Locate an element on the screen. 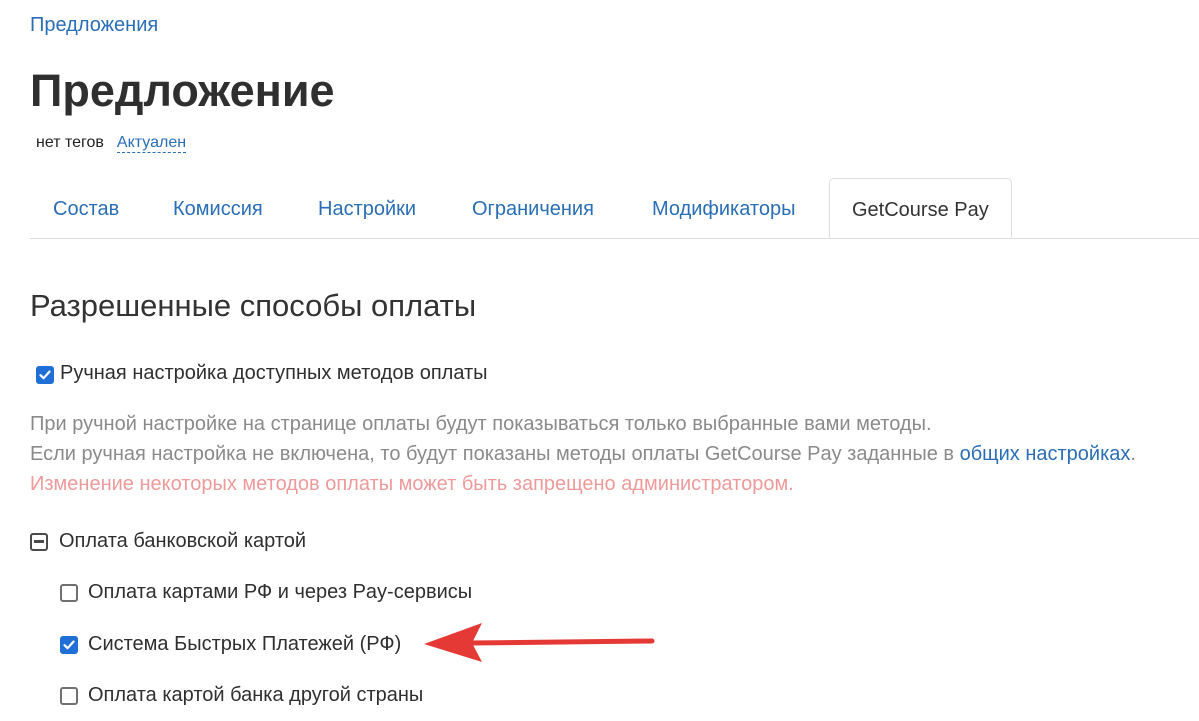  rf-cards-pay-services-label: Оплата картами РФ и через Pay-сервисы is located at coordinates (280, 592).